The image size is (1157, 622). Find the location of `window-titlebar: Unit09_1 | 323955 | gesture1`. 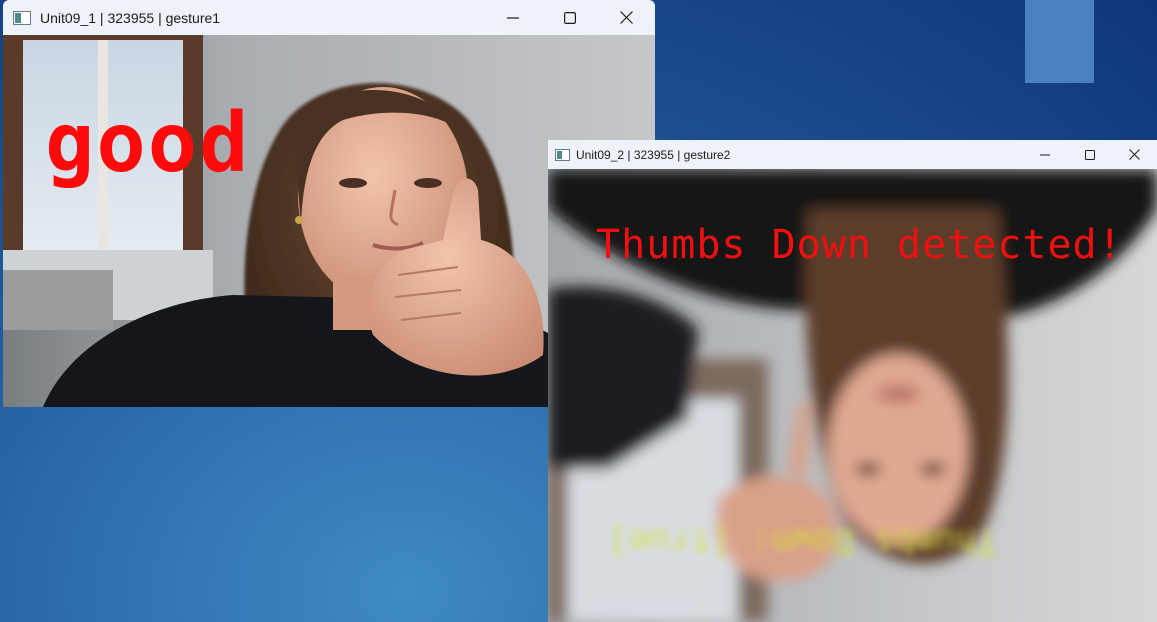

window-titlebar: Unit09_1 | 323955 | gesture1 is located at coordinates (329, 17).